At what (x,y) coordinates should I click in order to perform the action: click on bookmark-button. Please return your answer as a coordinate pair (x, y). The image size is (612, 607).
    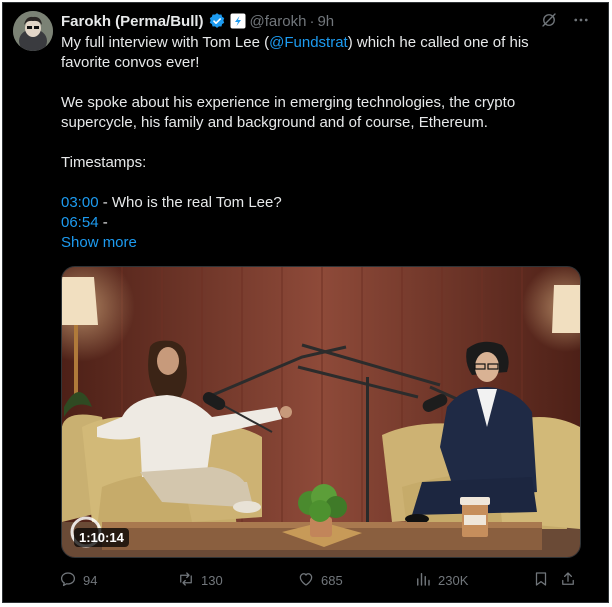
    Looking at the image, I should click on (541, 580).